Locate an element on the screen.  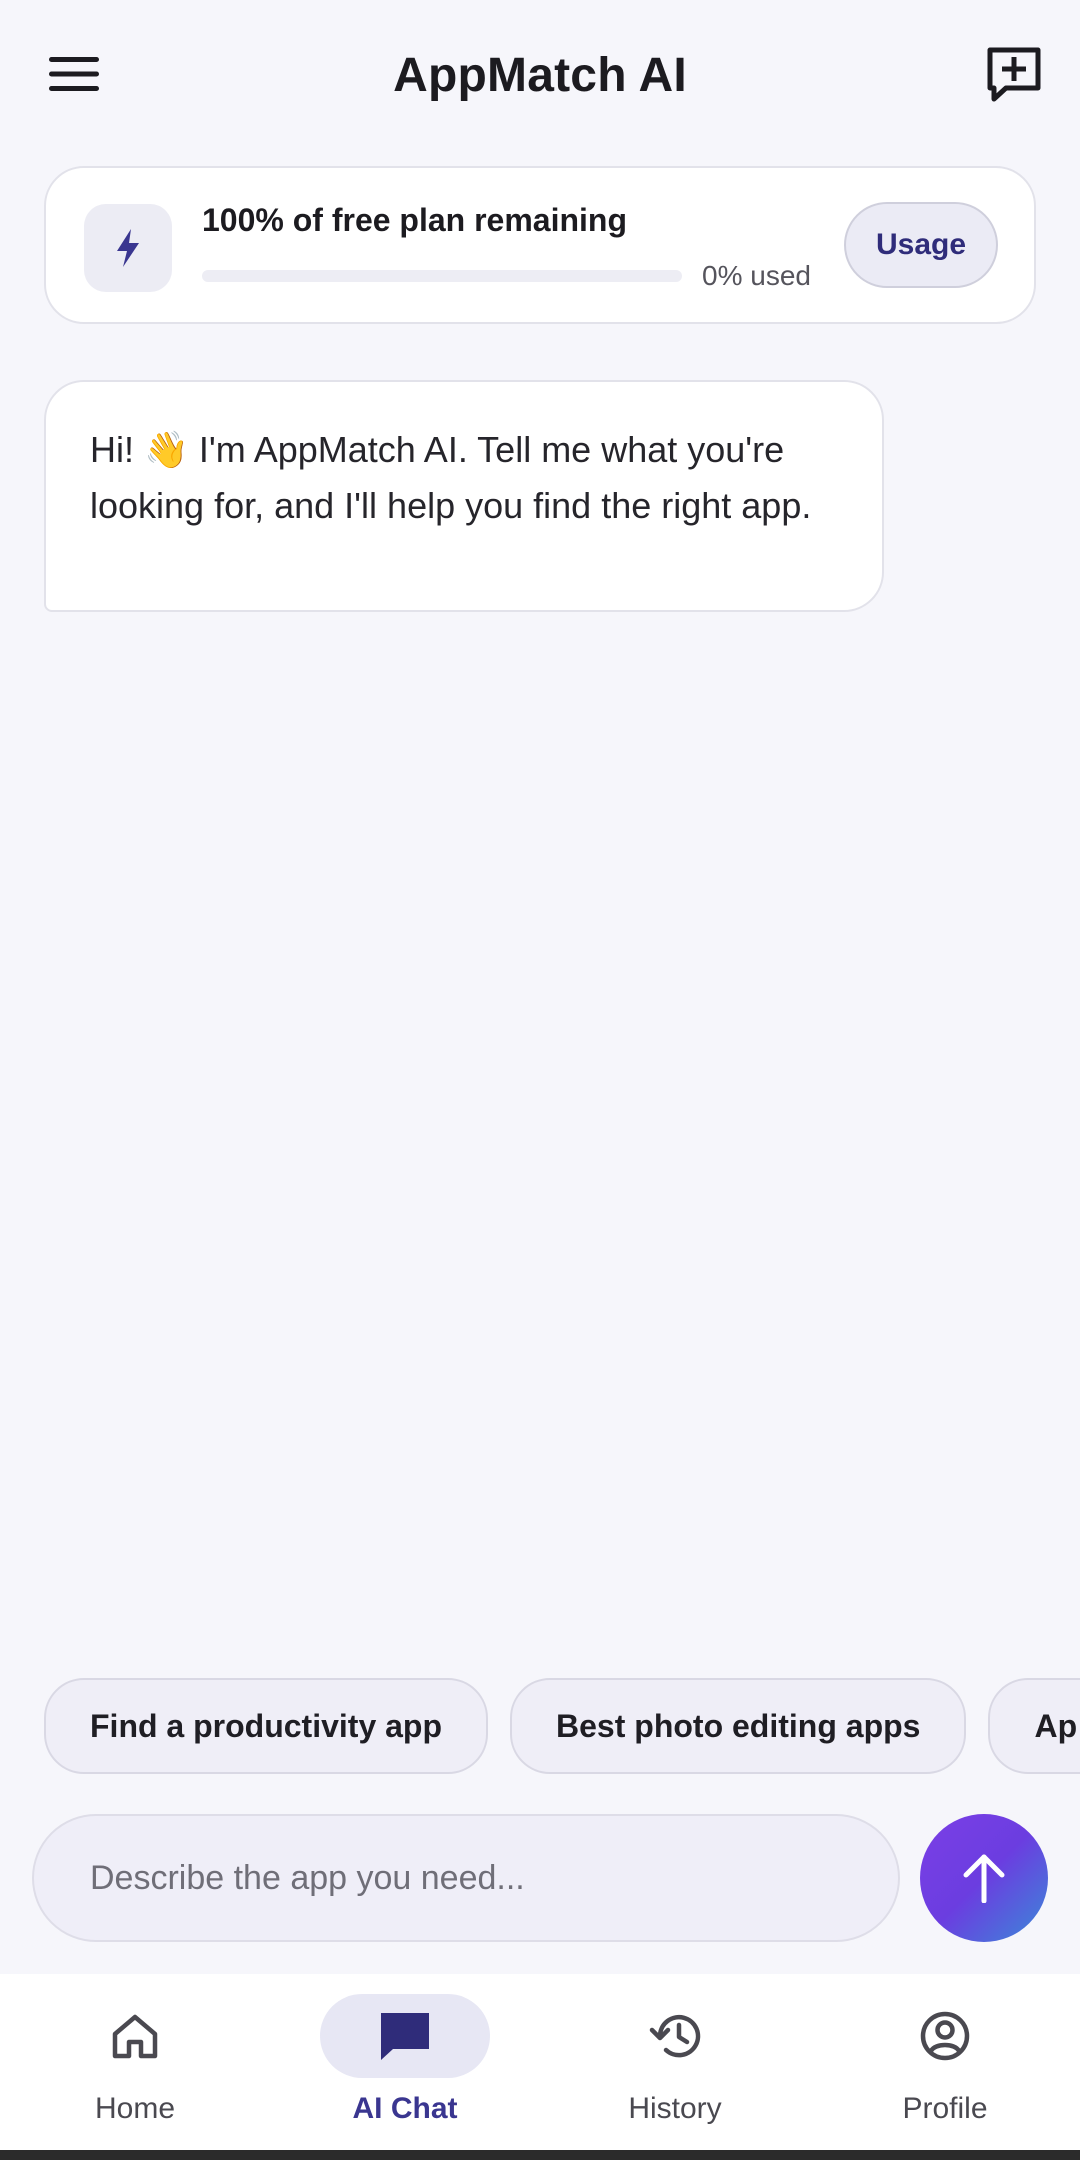
arrow-up-icon is located at coordinates (984, 1878).